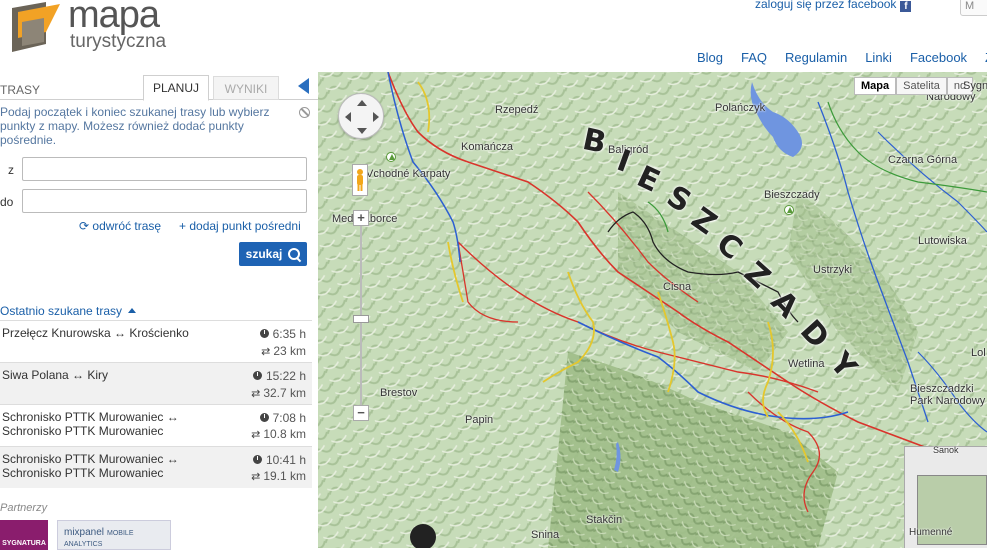 The image size is (987, 550). I want to click on tabs: TRASY PLANUJ WYNIKI, so click(159, 86).